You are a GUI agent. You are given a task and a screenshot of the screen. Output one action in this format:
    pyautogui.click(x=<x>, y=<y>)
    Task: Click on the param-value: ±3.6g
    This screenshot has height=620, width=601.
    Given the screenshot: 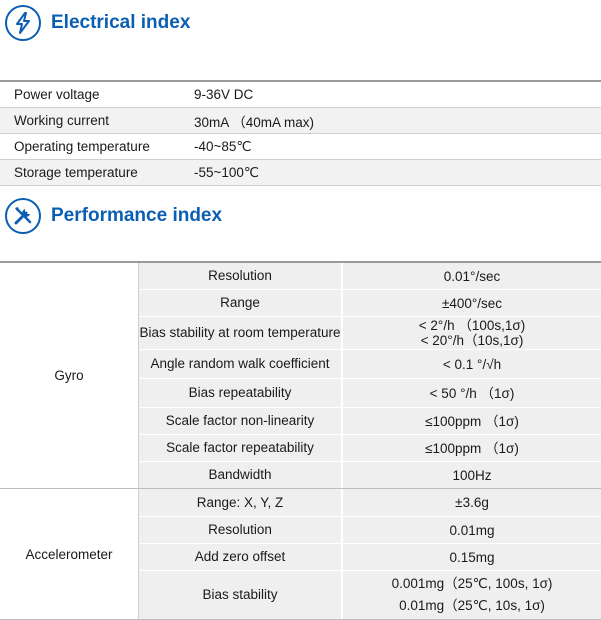 What is the action you would take?
    pyautogui.click(x=472, y=502)
    